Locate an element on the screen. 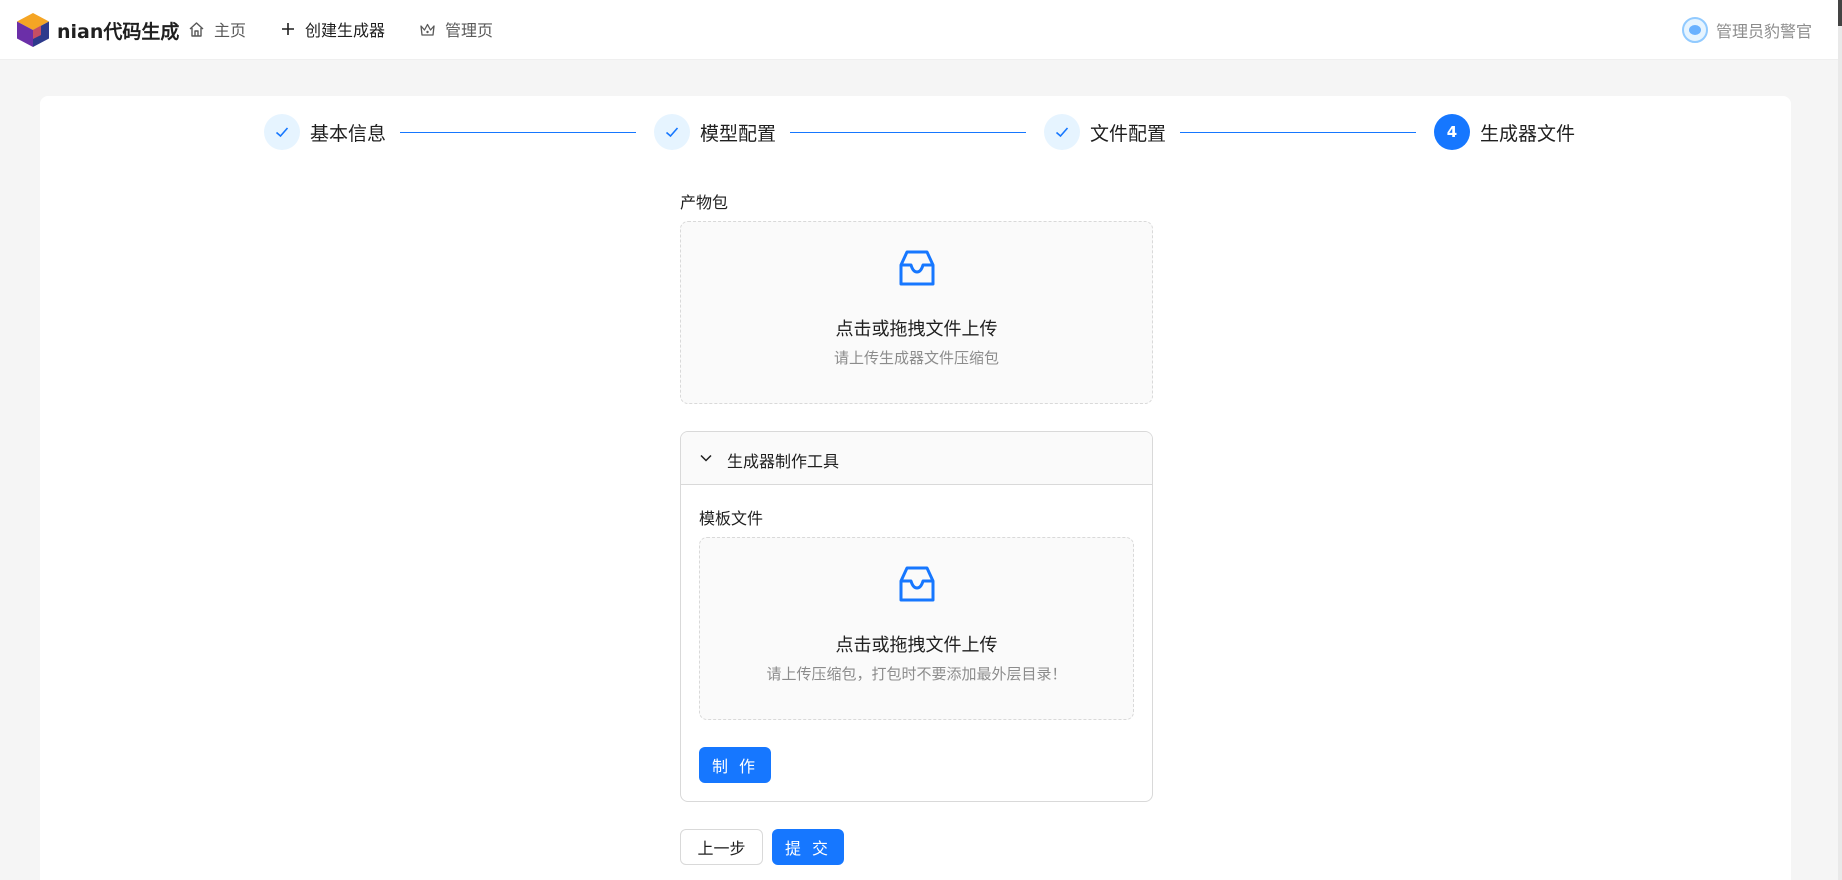  step-basic-info: 基本信息 is located at coordinates (325, 132).